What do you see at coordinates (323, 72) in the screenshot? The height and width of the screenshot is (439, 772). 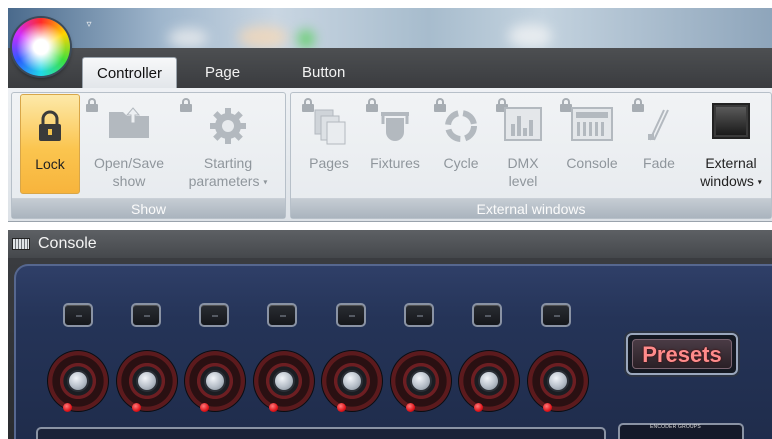 I see `tab-button: Button` at bounding box center [323, 72].